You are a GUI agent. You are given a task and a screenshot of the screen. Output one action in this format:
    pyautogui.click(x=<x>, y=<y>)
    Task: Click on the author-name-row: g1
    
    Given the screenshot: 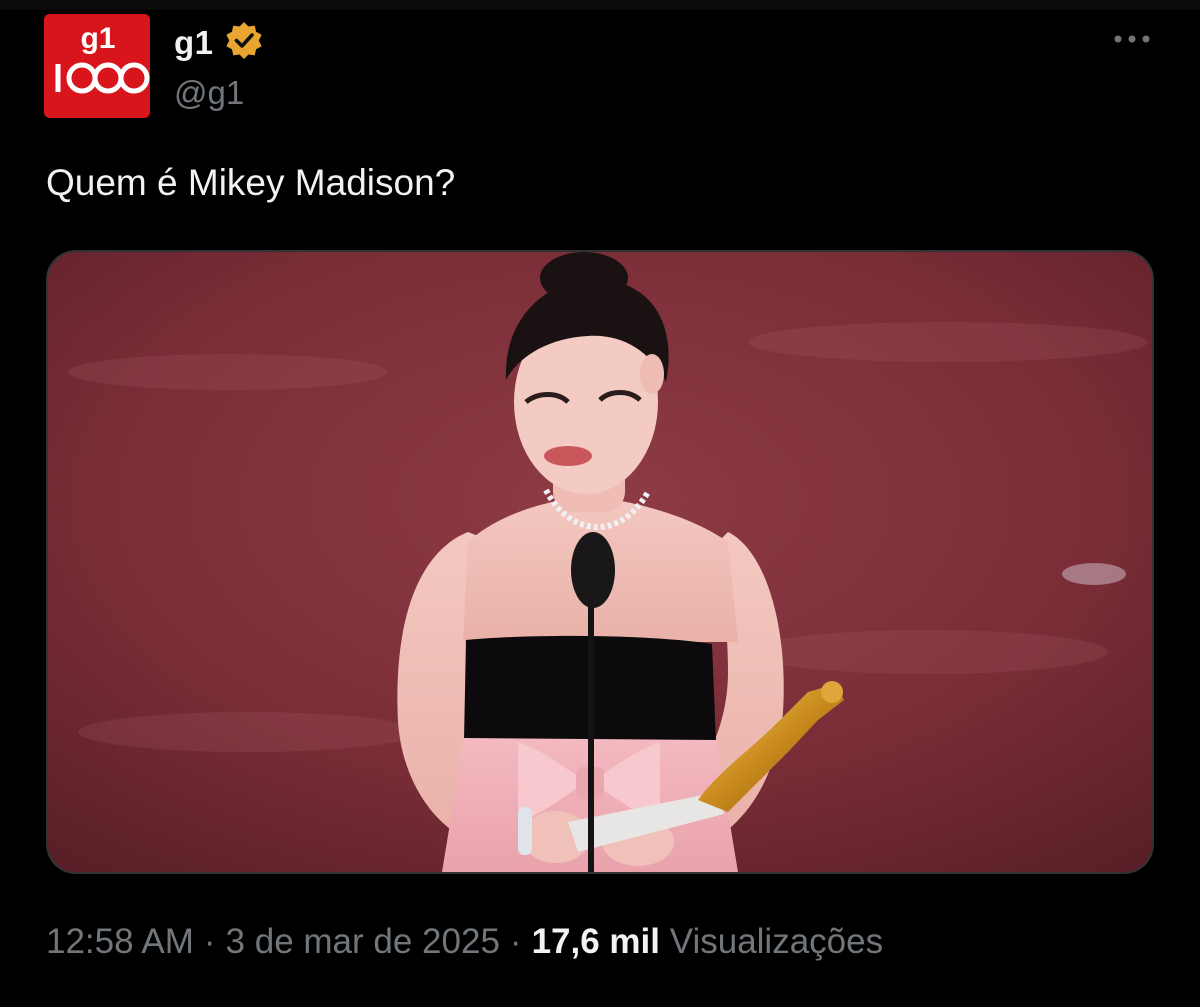 What is the action you would take?
    pyautogui.click(x=219, y=42)
    